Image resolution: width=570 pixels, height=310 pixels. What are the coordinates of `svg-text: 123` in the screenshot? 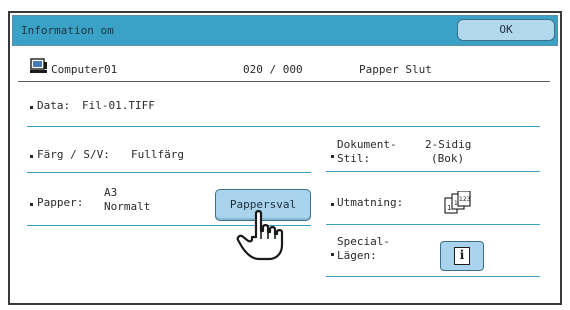 It's located at (465, 199).